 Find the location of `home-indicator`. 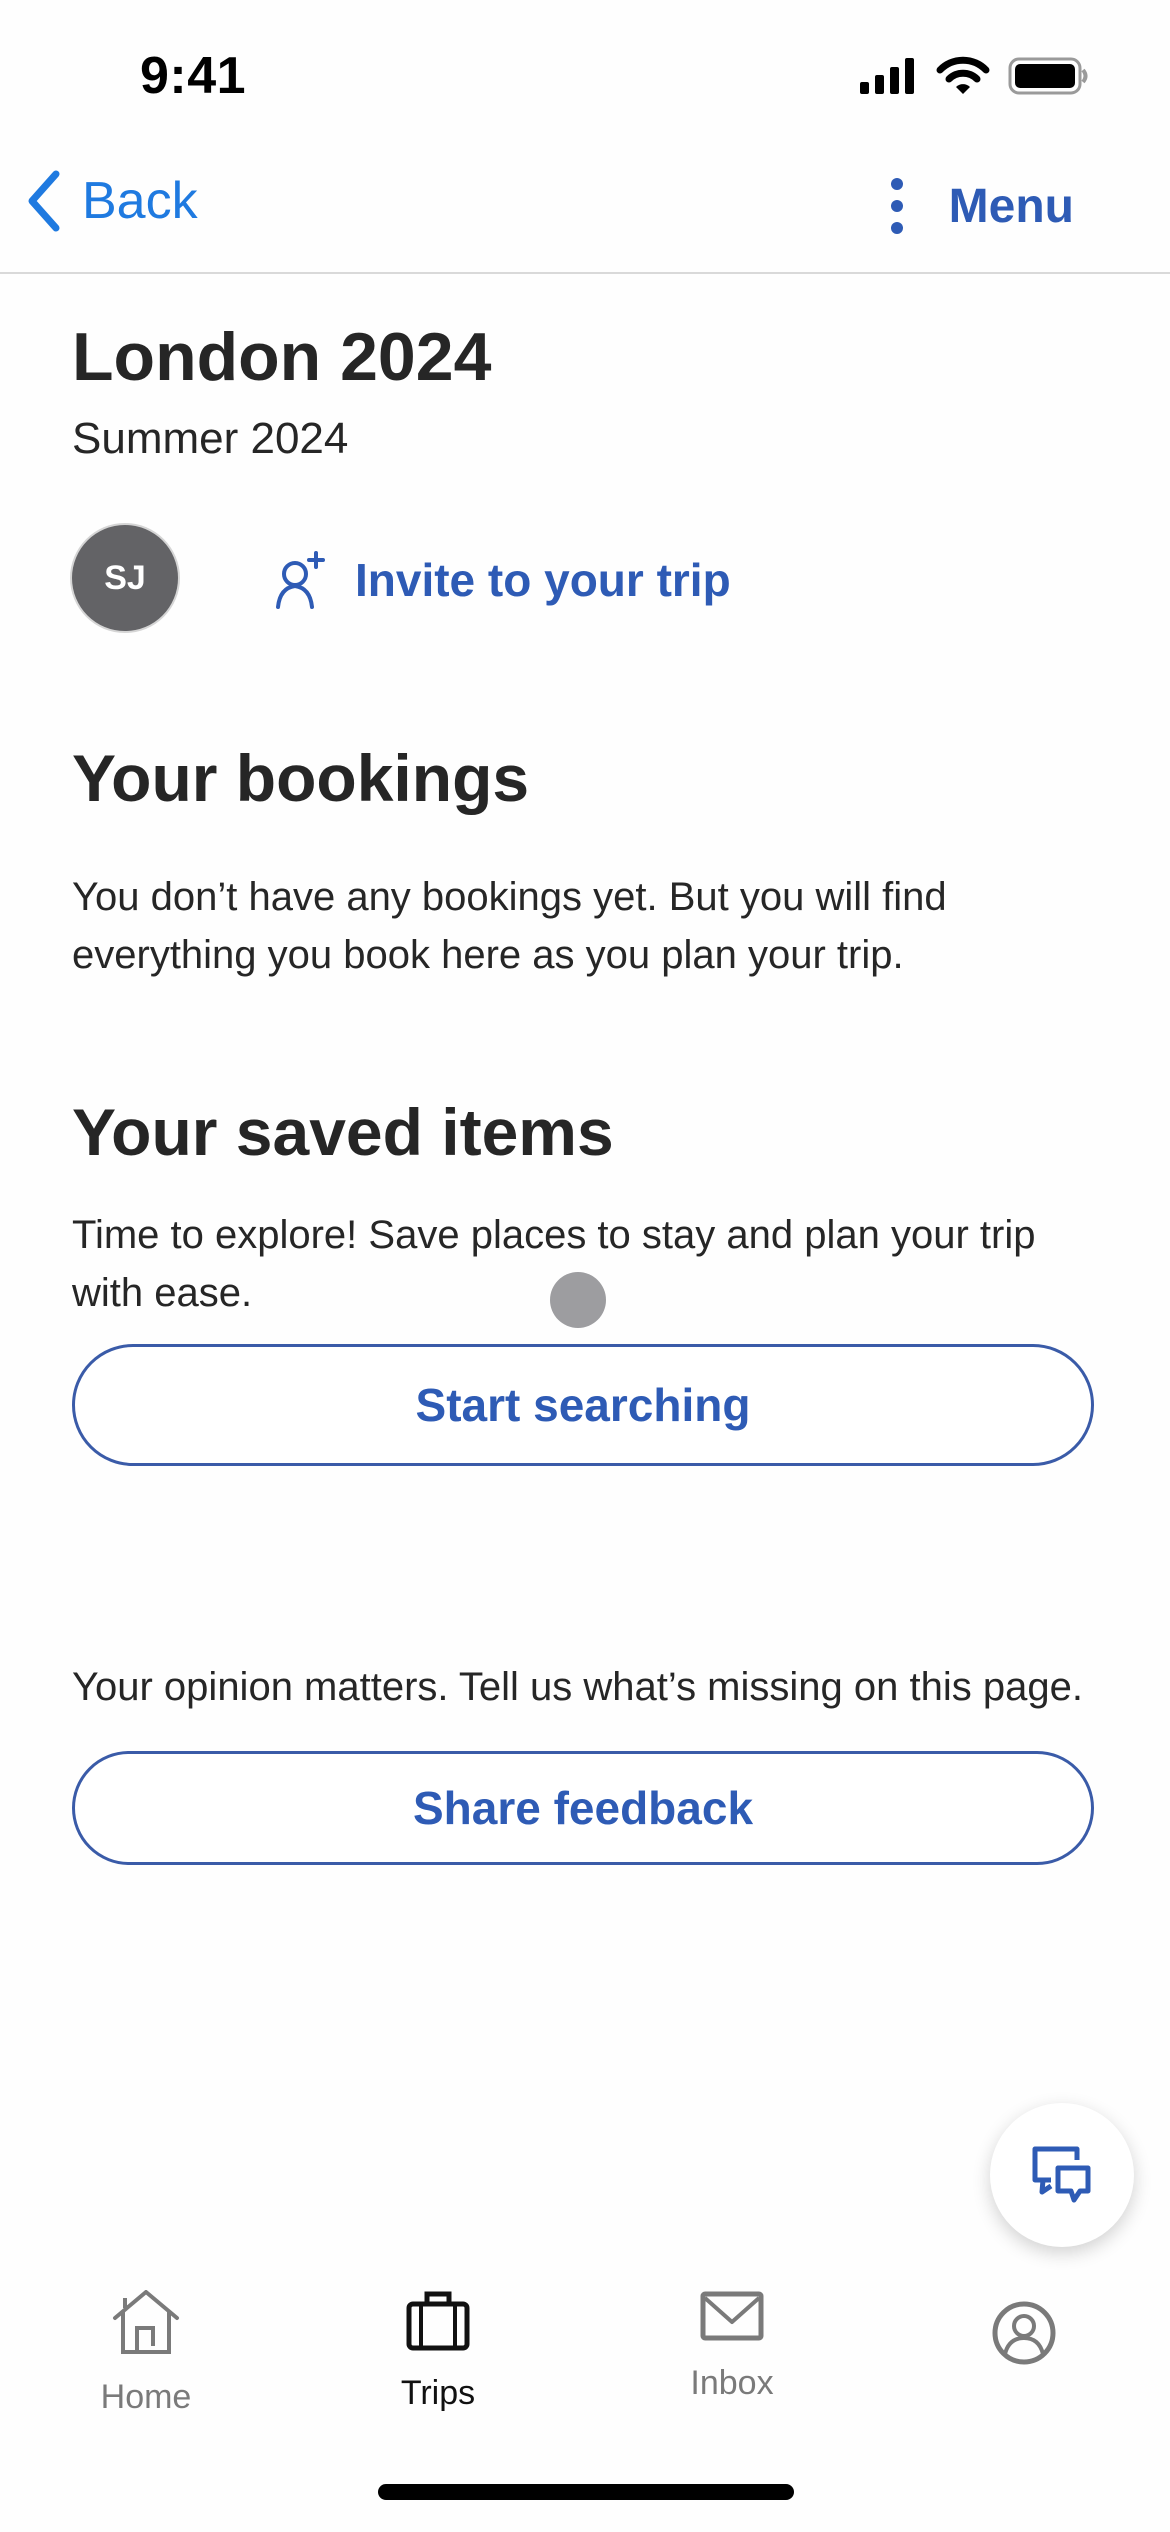

home-indicator is located at coordinates (586, 2492).